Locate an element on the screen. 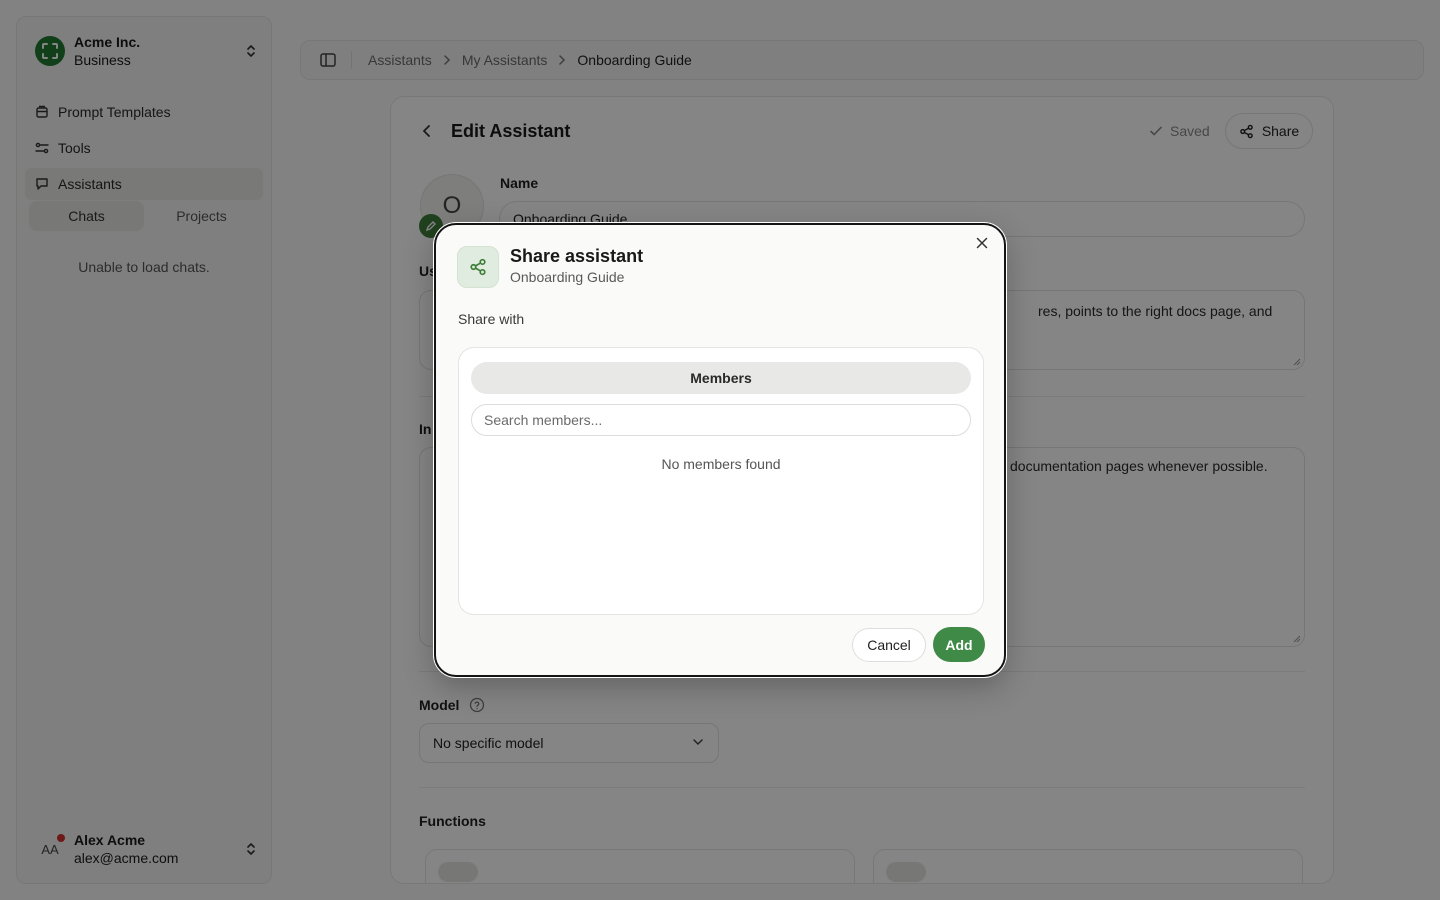 This screenshot has width=1440, height=900. search-members-input is located at coordinates (721, 420).